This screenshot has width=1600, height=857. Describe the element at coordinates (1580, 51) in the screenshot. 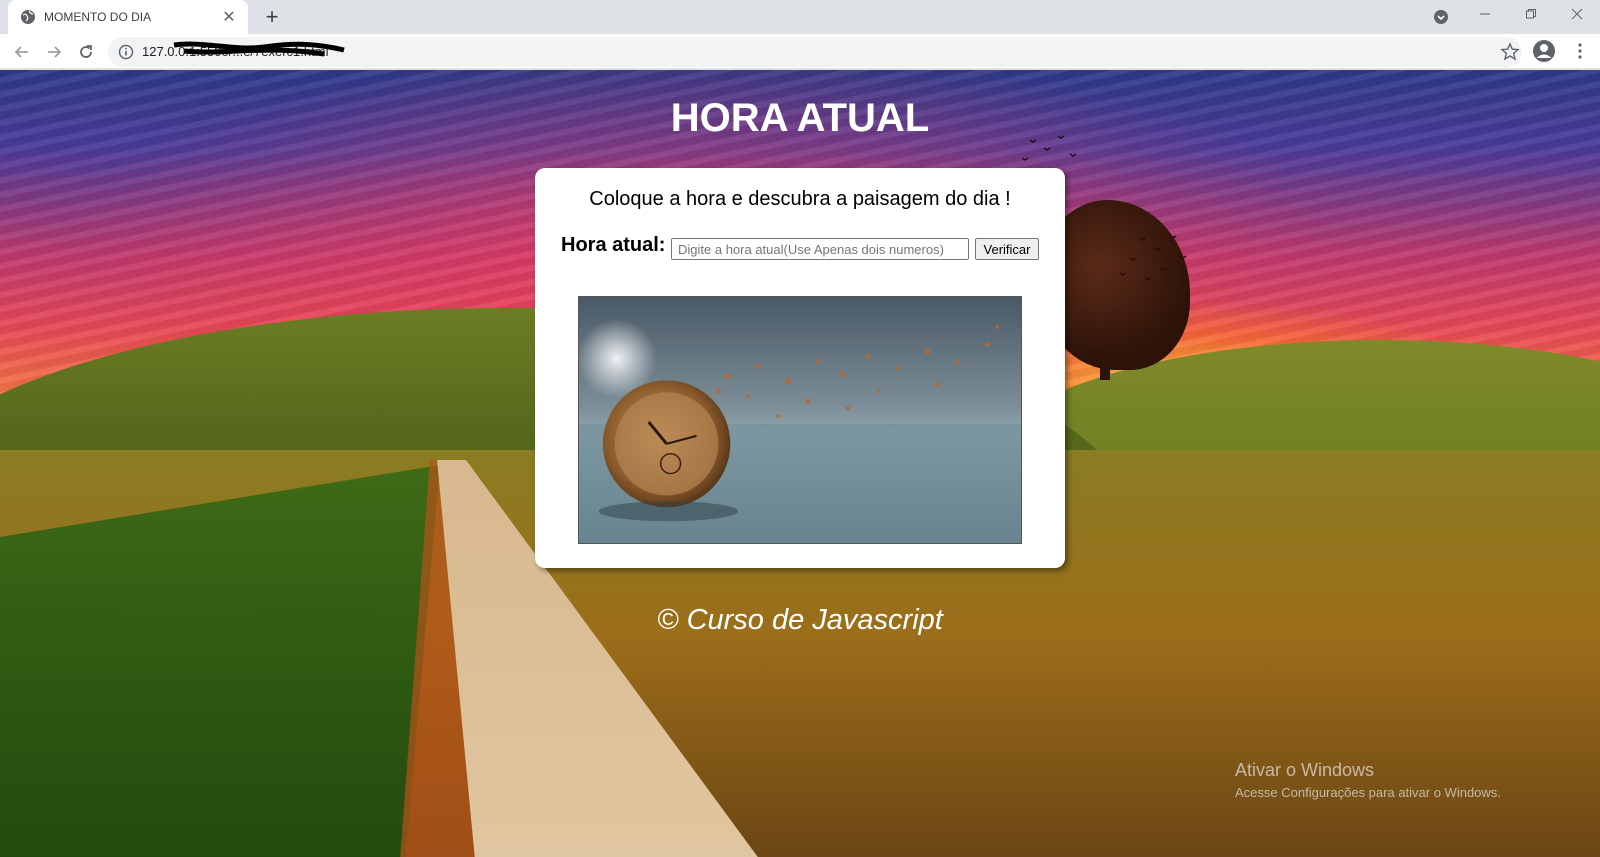

I see `browser-menu-icon` at that location.